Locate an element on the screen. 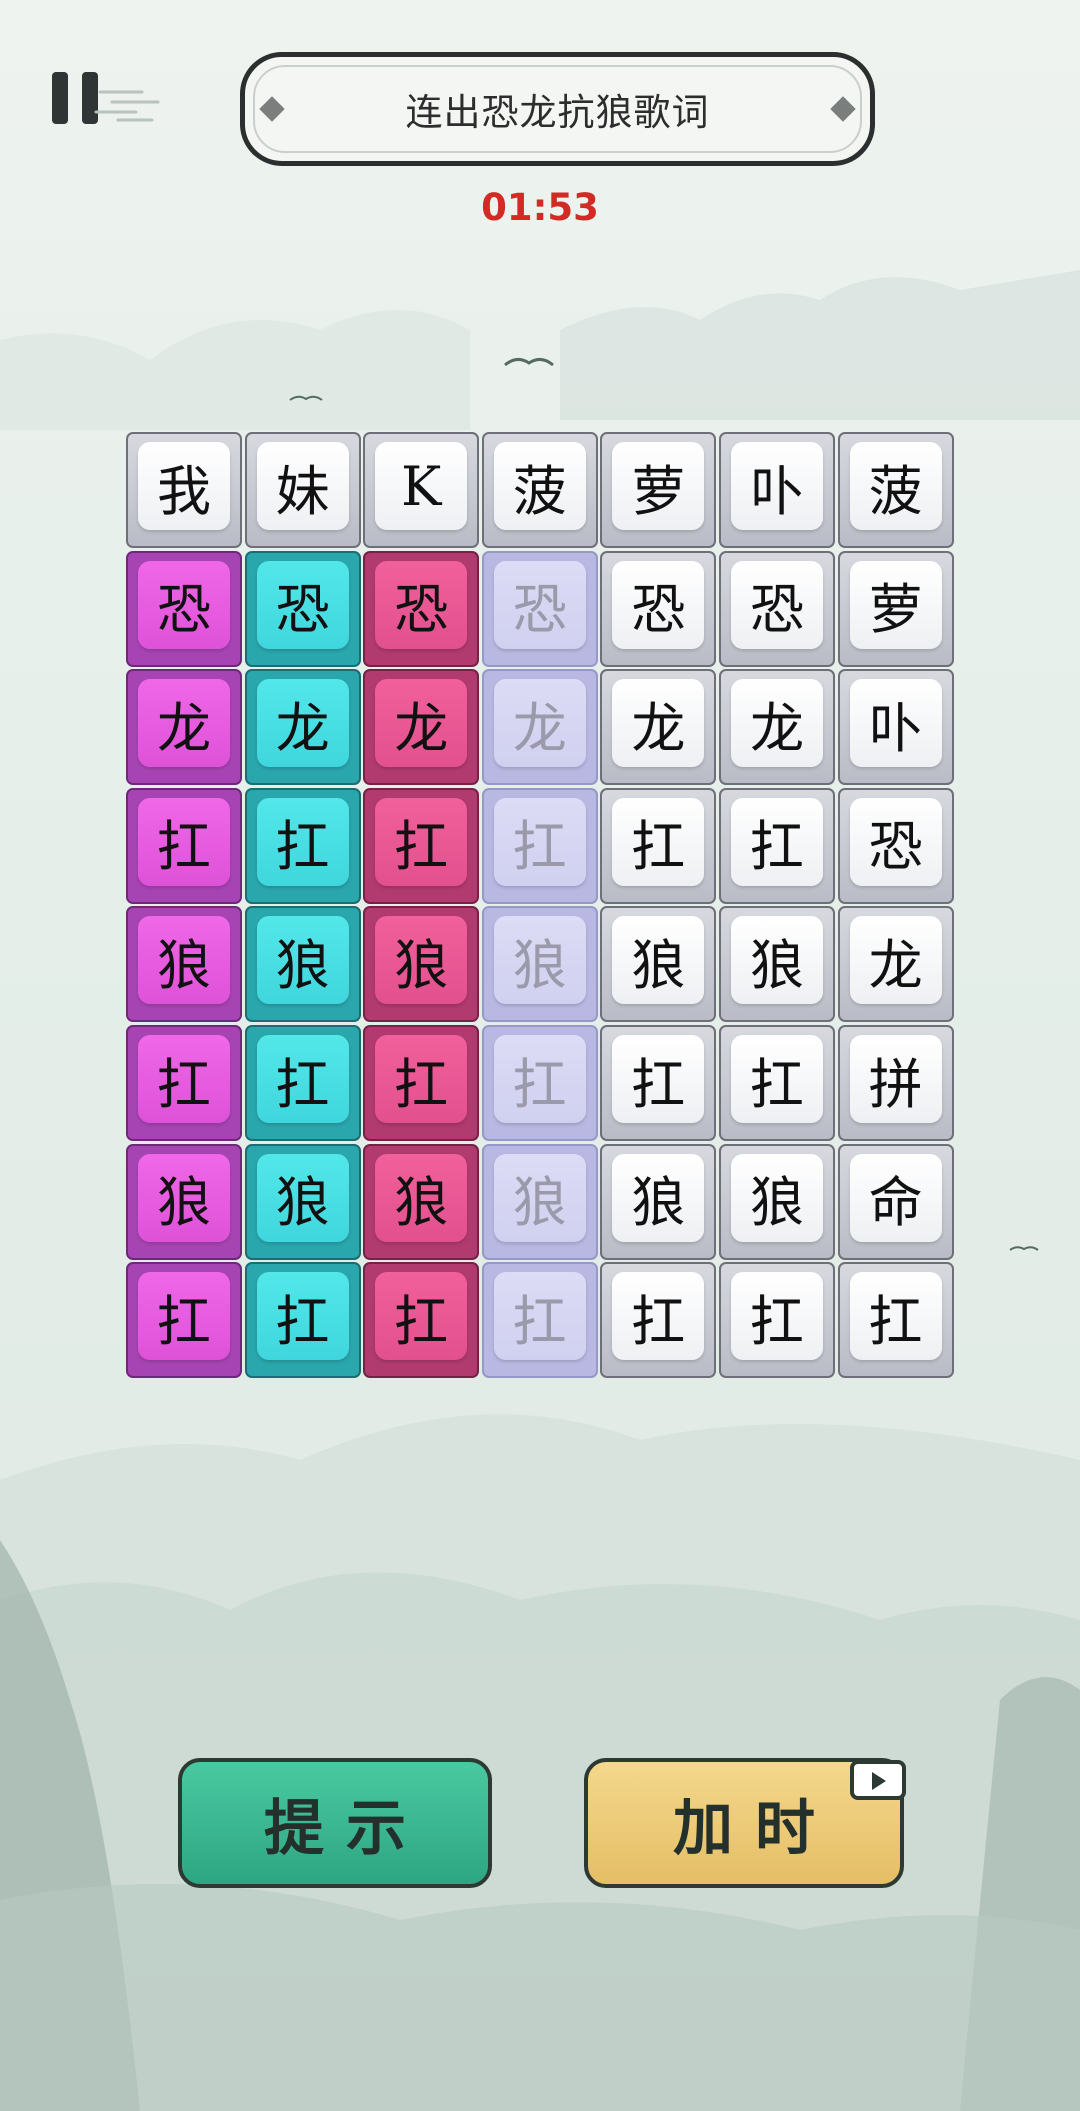  character-tile: K is located at coordinates (421, 490).